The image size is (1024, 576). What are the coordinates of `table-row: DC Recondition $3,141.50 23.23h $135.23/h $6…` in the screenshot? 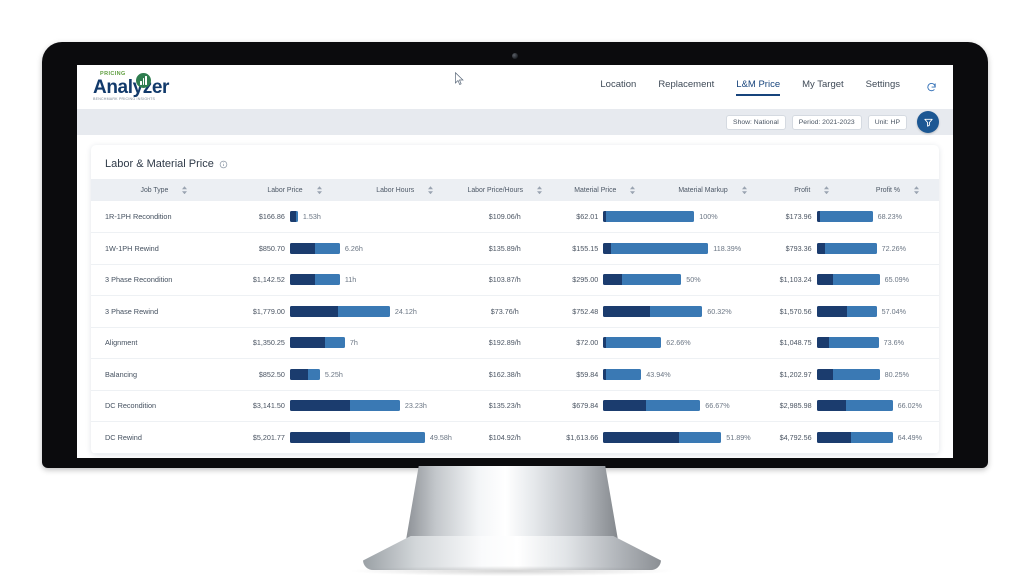 It's located at (515, 406).